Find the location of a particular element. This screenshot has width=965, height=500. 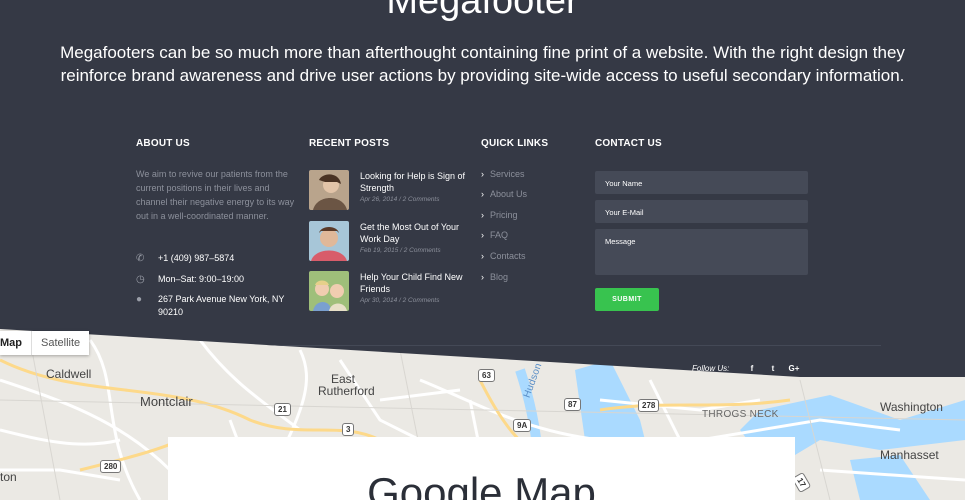

google-map-card: Google Map is located at coordinates (481, 468).